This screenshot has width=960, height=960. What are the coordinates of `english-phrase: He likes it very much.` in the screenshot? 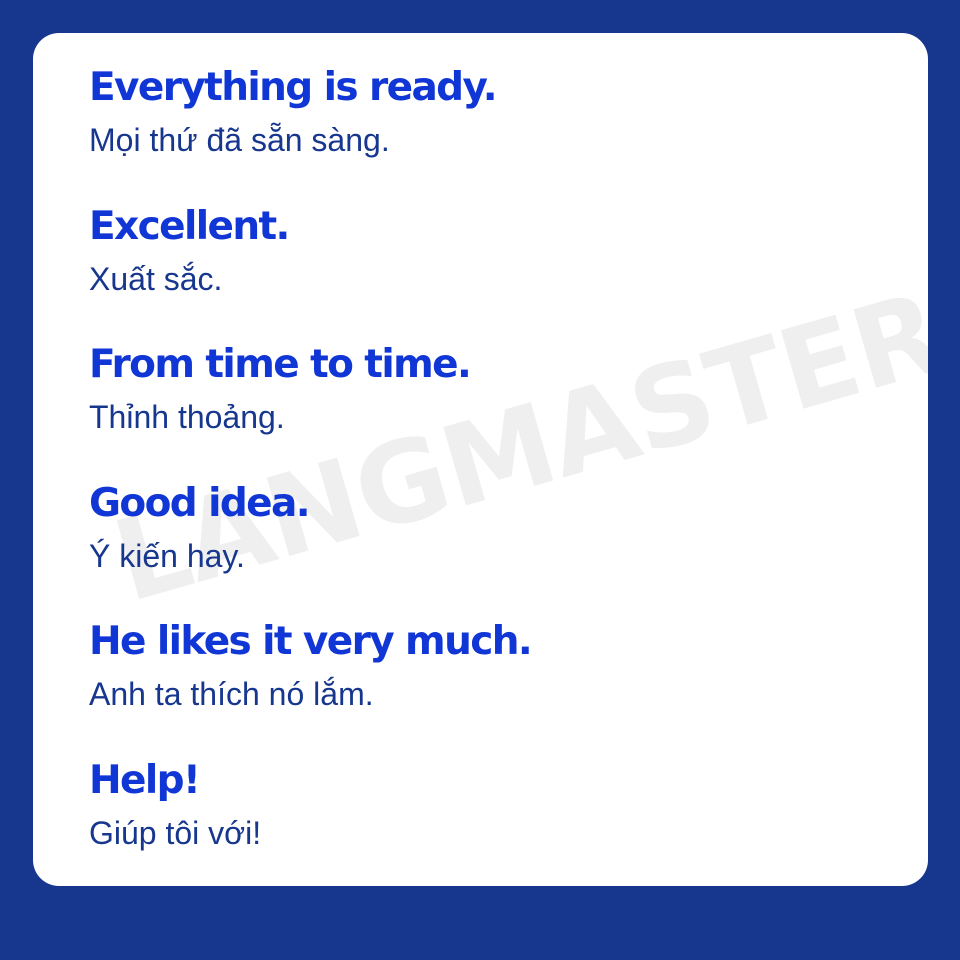 It's located at (311, 642).